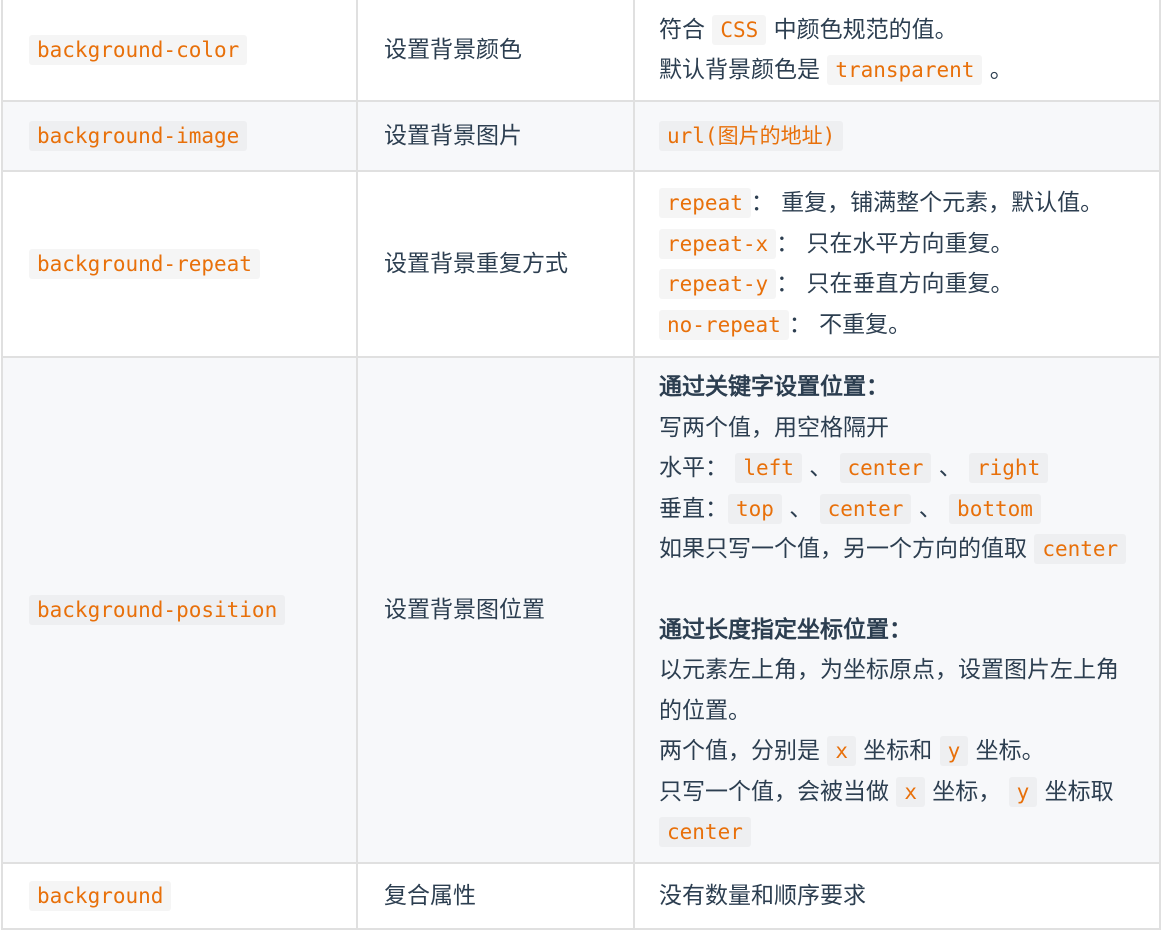 The image size is (1162, 933). I want to click on table-row: background 复合属性 没有数量和顺序要求, so click(581, 896).